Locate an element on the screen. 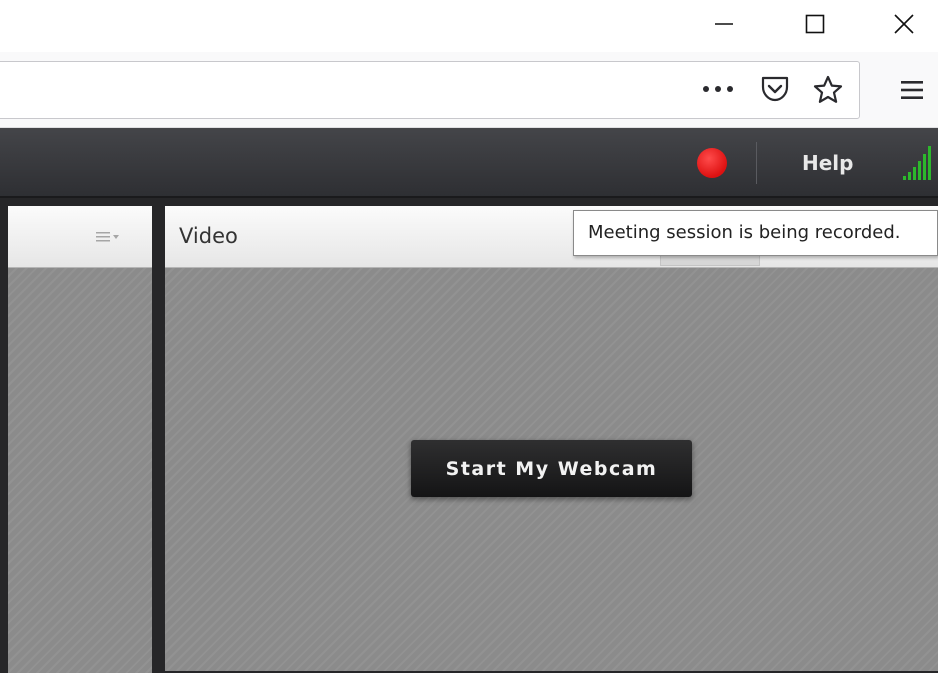 This screenshot has width=938, height=673. hamburger-icon is located at coordinates (912, 90).